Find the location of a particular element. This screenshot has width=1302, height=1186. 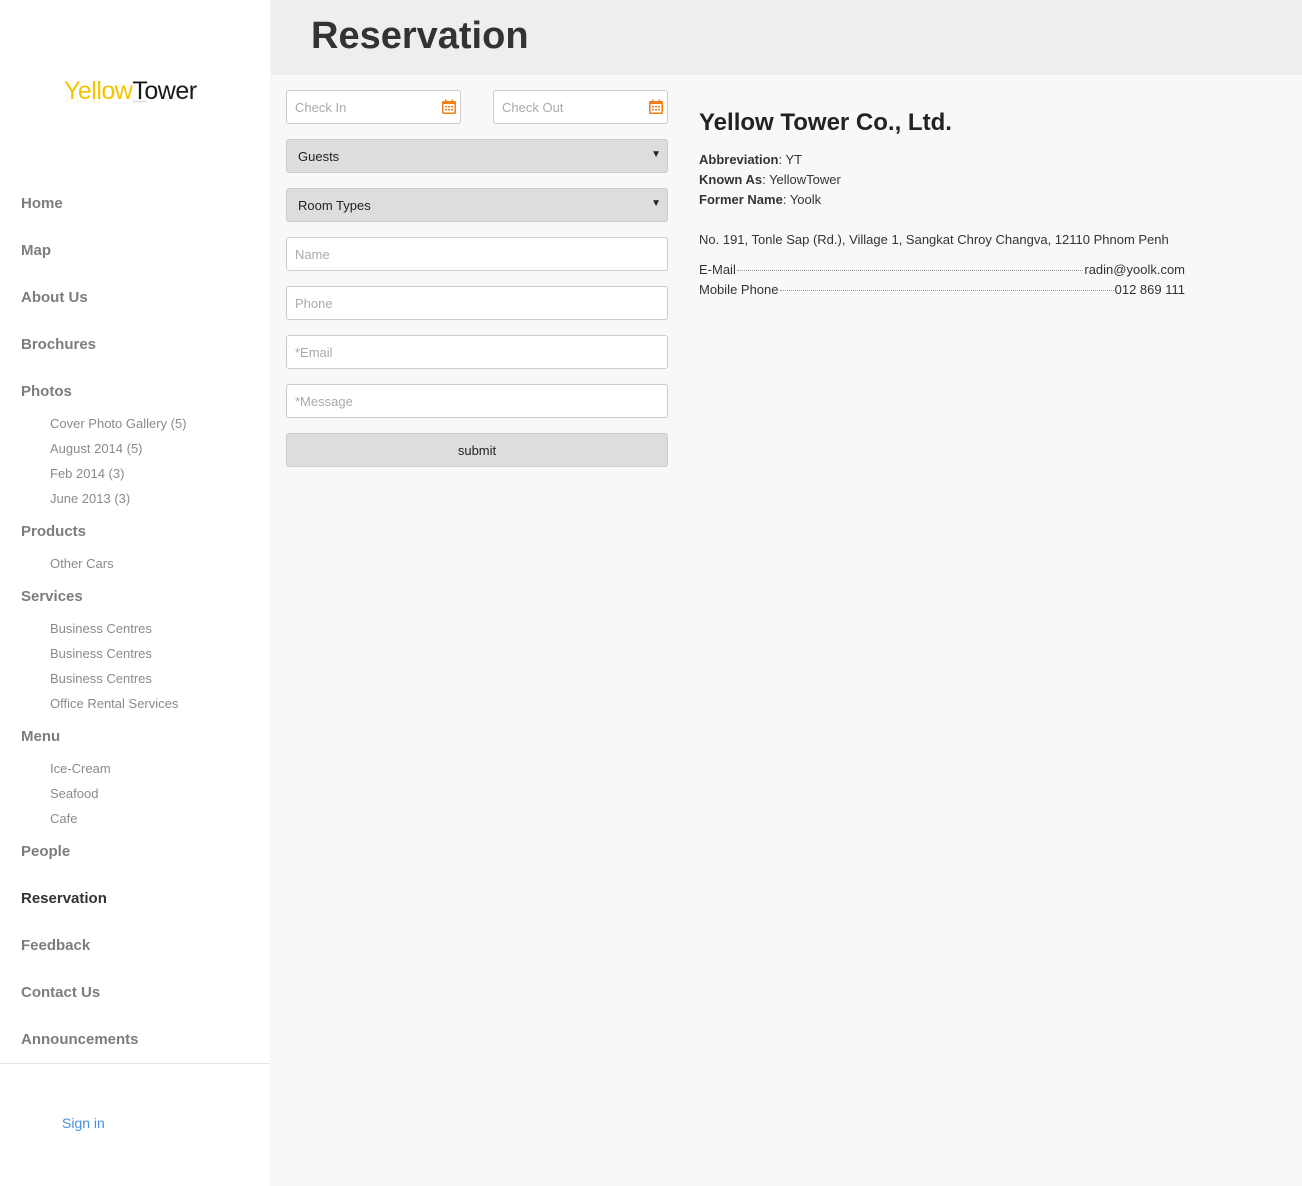

check-in-input is located at coordinates (373, 107).